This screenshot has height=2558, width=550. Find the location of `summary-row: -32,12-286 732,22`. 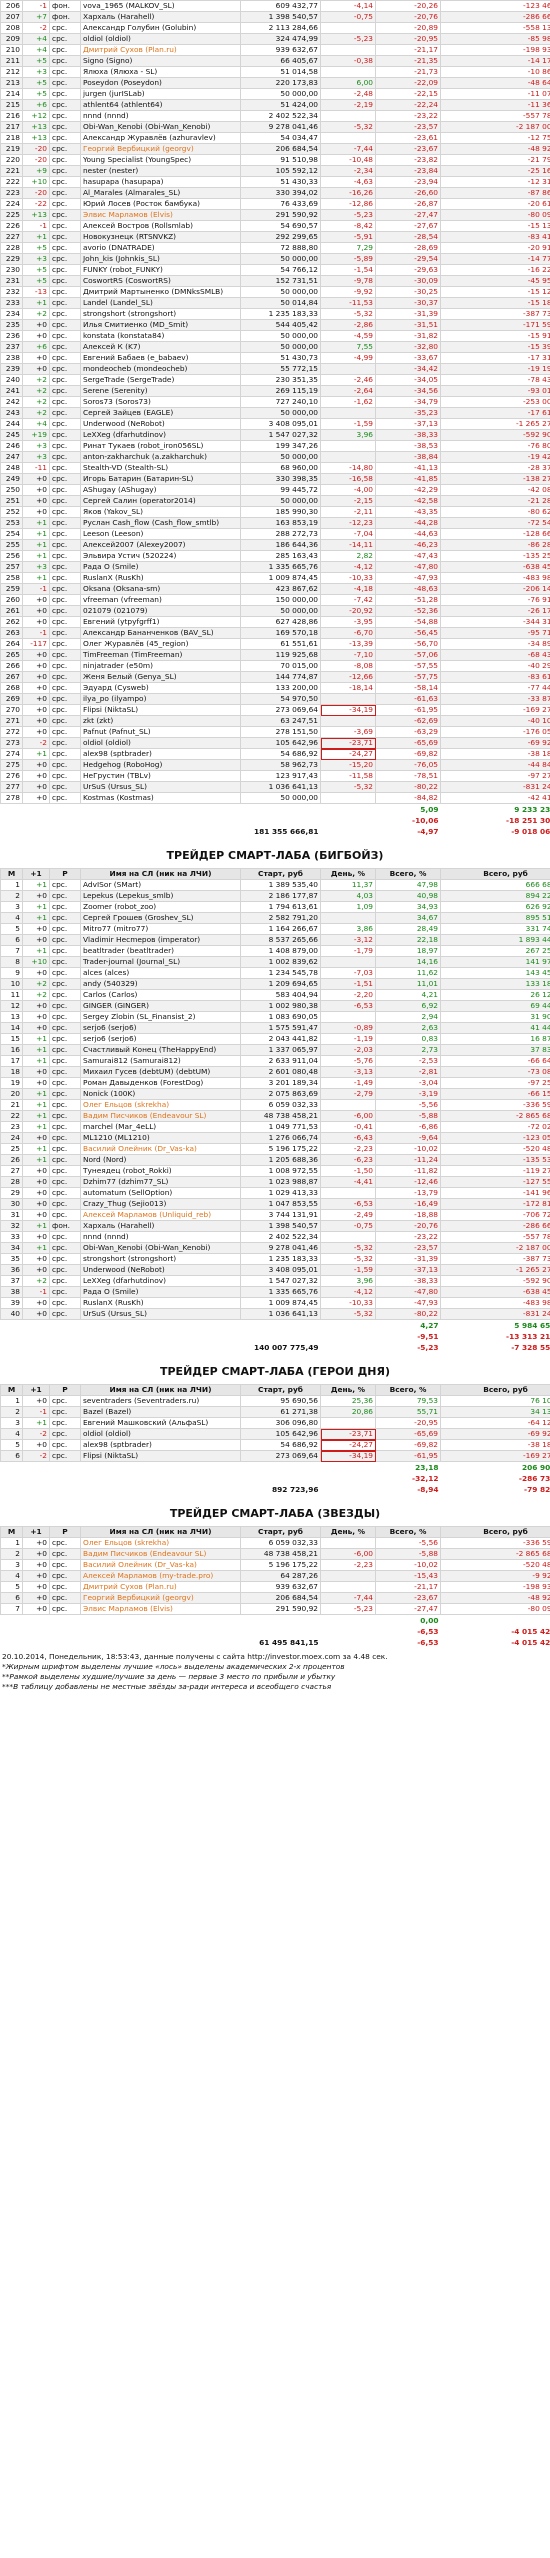

summary-row: -32,12-286 732,22 is located at coordinates (275, 1478).